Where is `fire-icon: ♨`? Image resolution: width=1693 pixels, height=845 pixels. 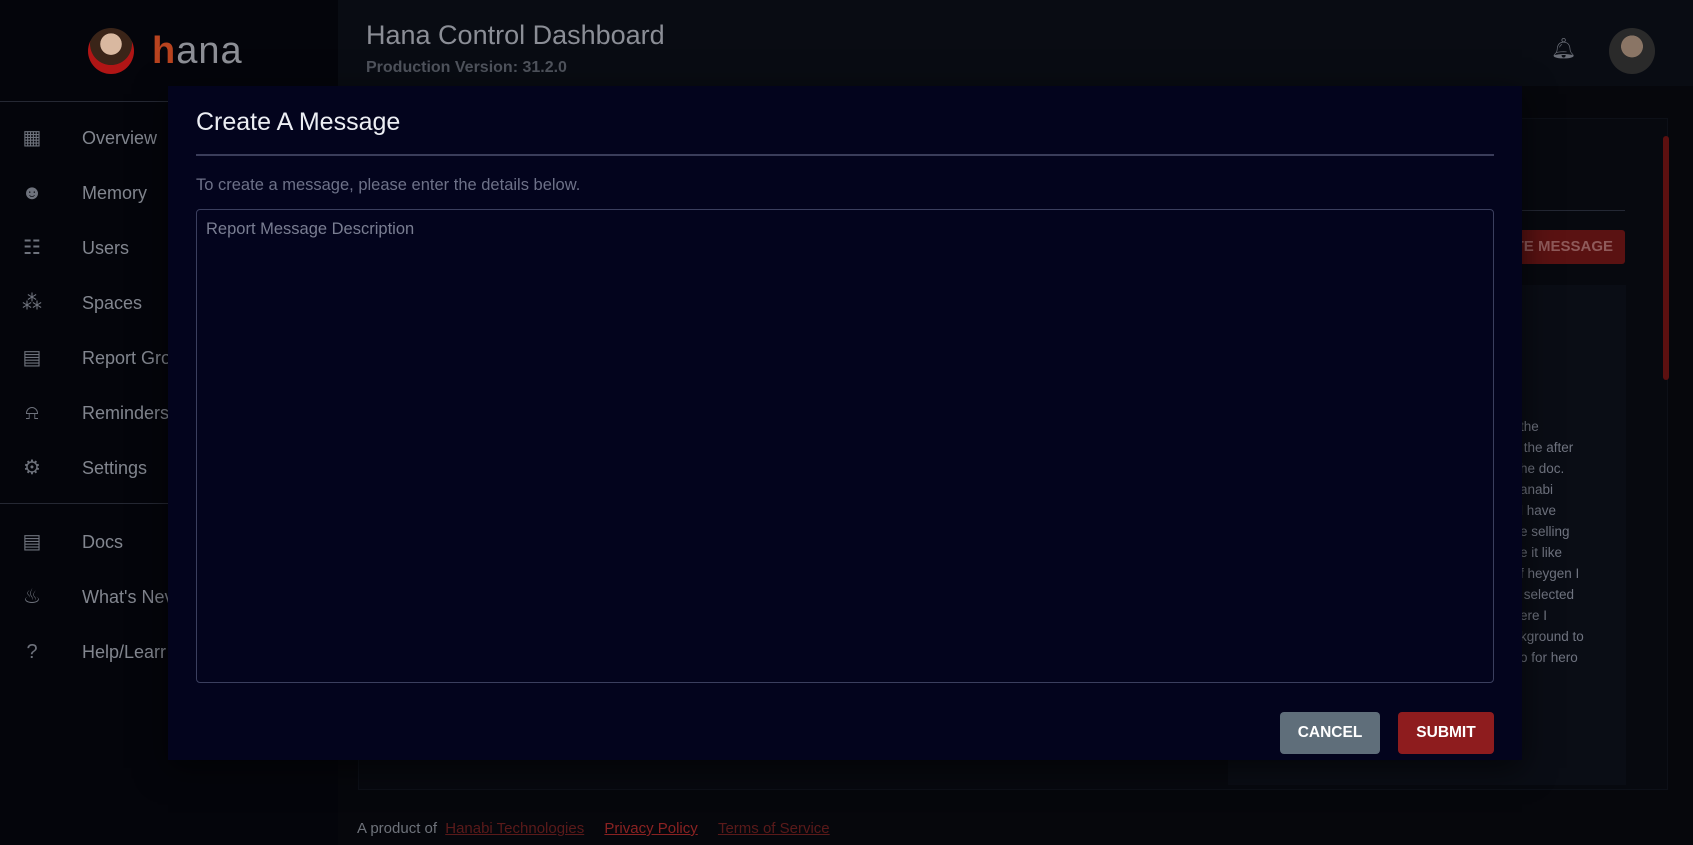
fire-icon: ♨ is located at coordinates (32, 597).